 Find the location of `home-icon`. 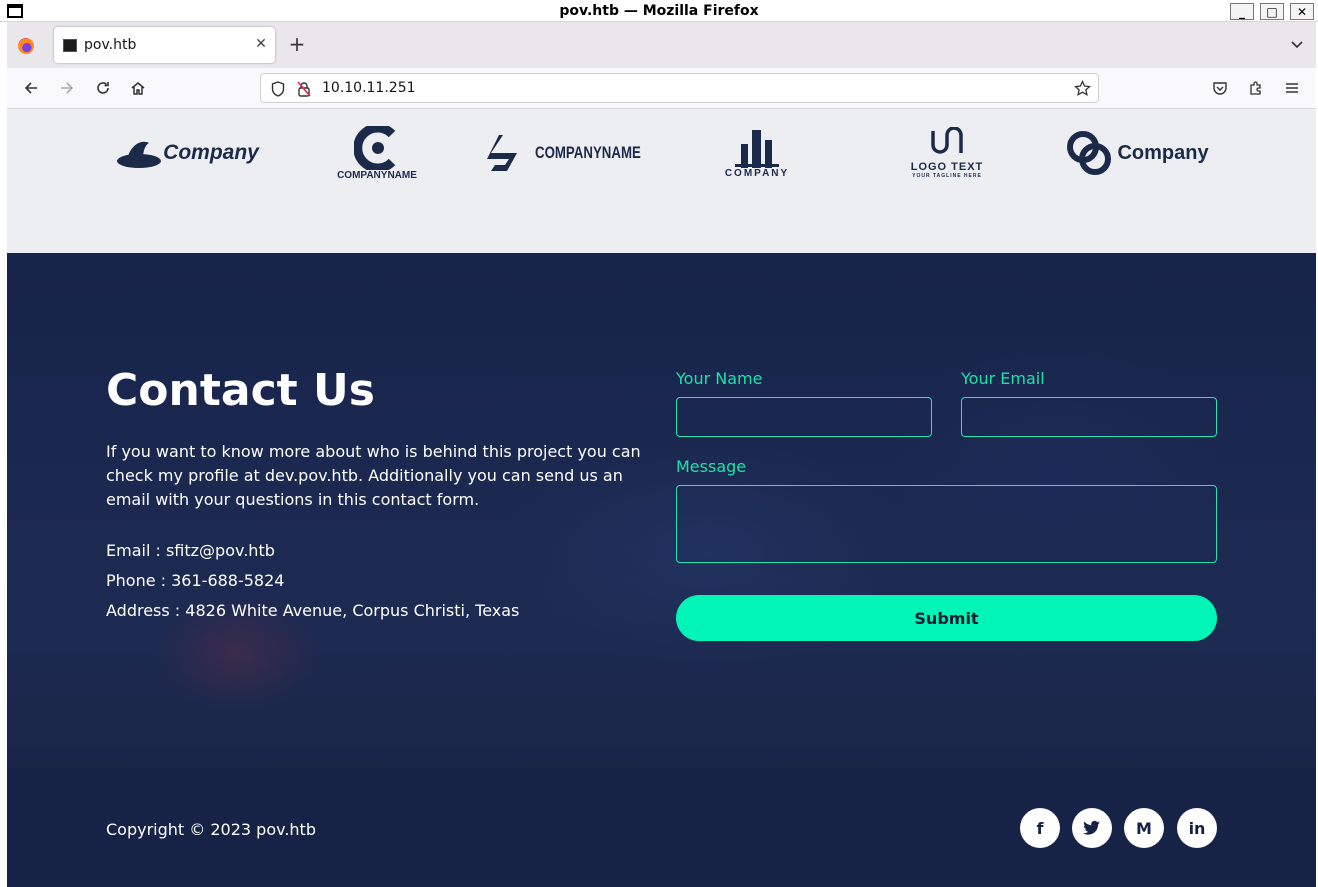

home-icon is located at coordinates (138, 88).